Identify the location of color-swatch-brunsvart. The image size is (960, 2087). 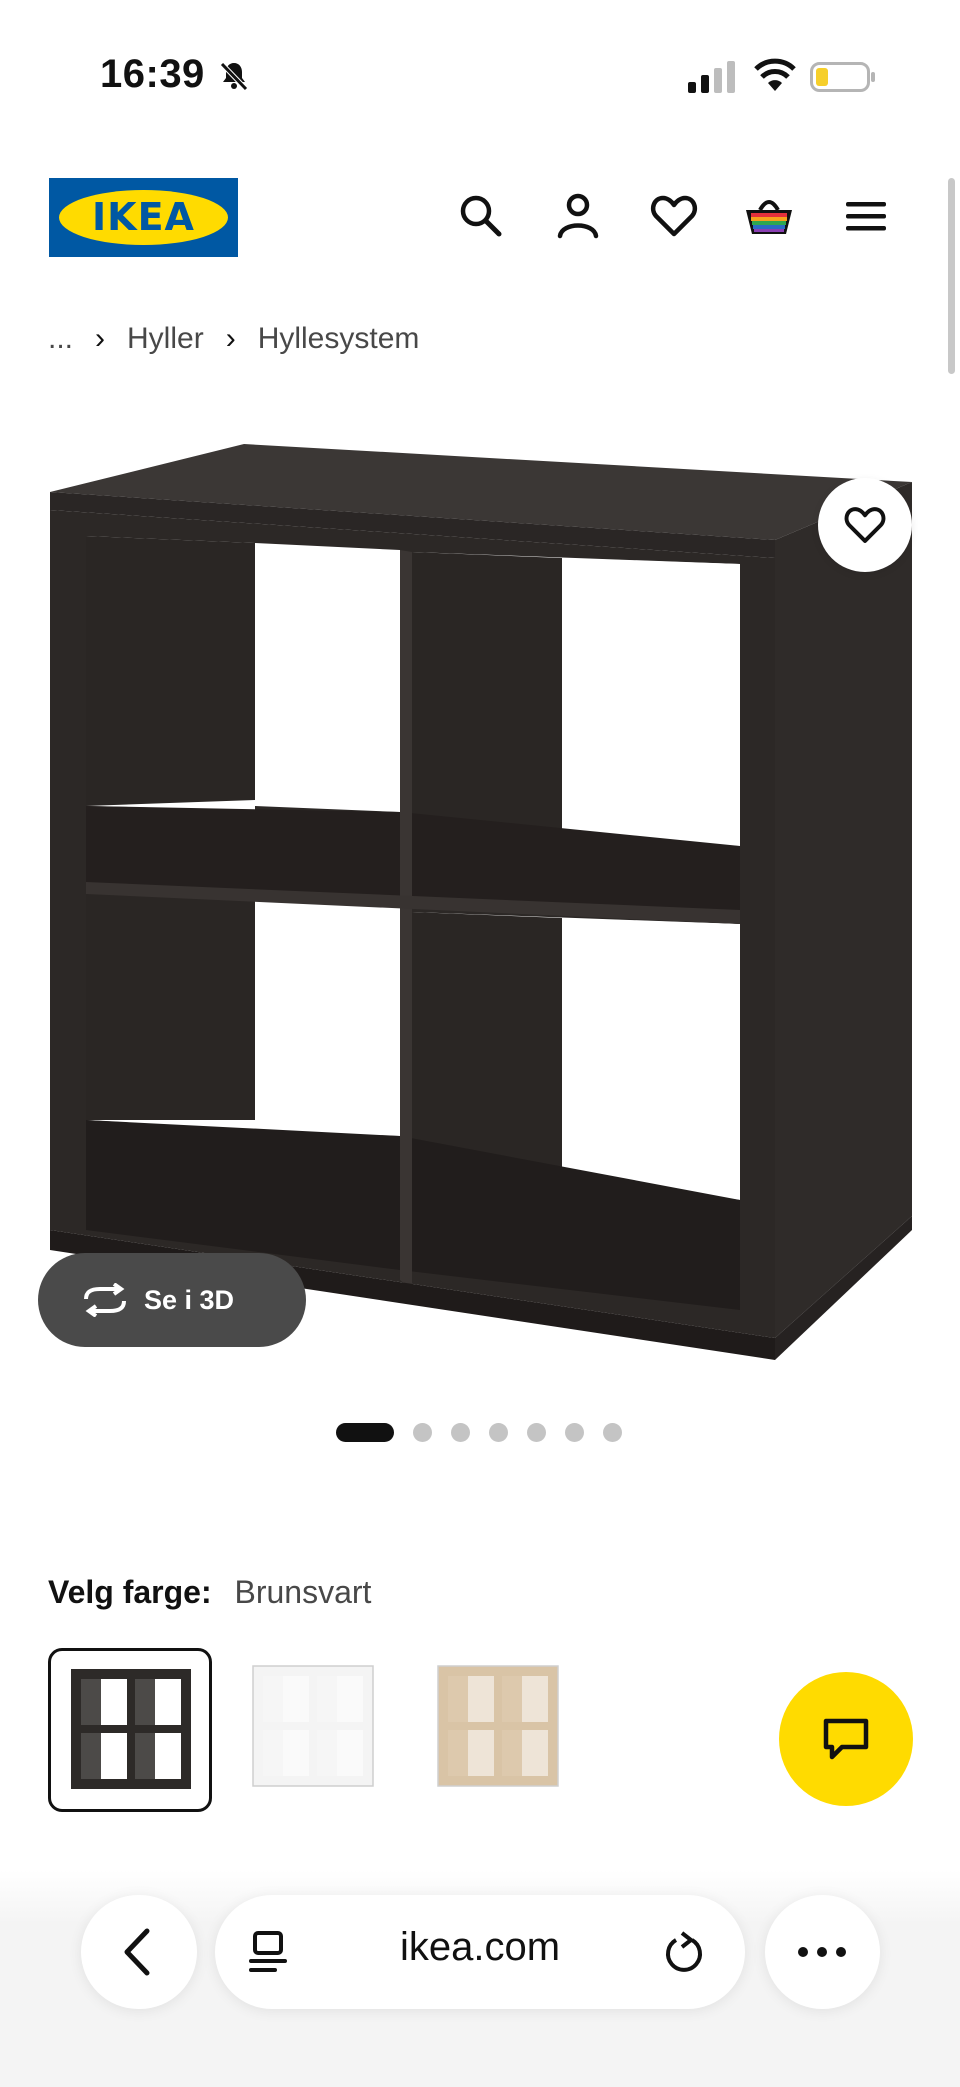
(130, 1730).